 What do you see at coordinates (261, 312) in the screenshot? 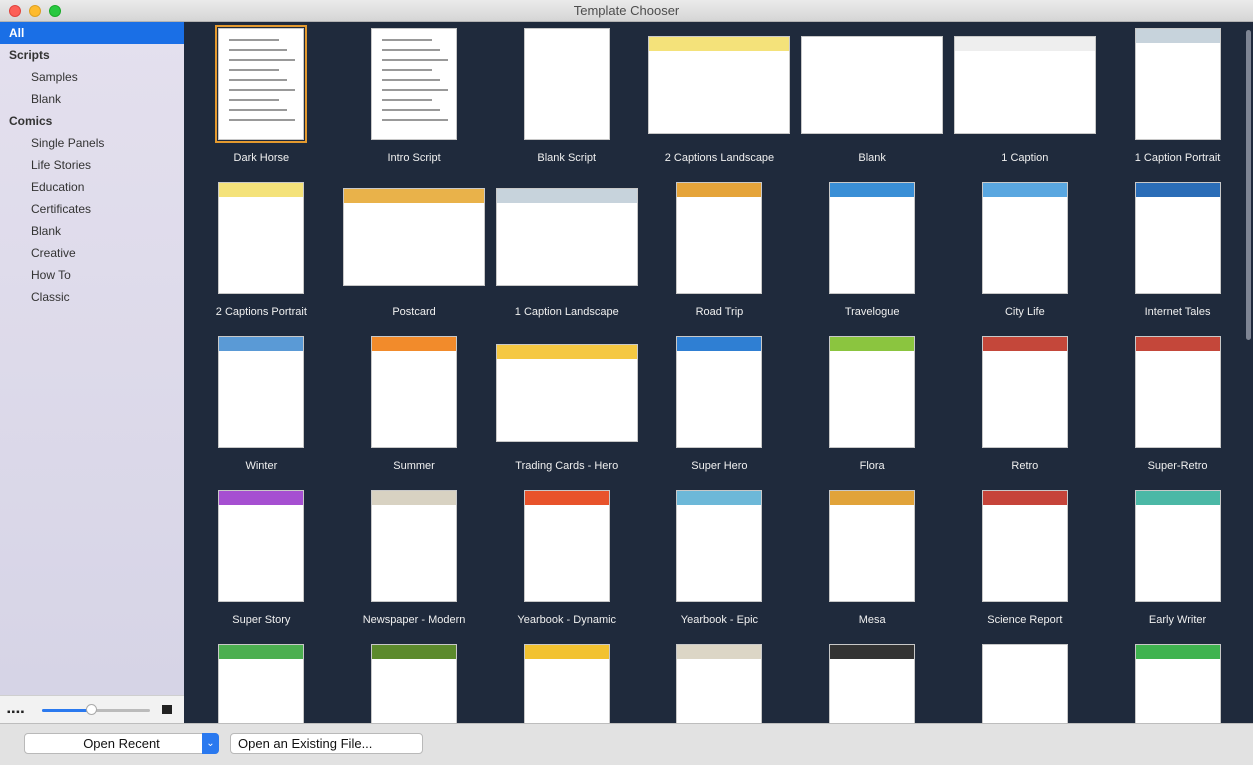
I see `template-label: 2 Captions Portrait` at bounding box center [261, 312].